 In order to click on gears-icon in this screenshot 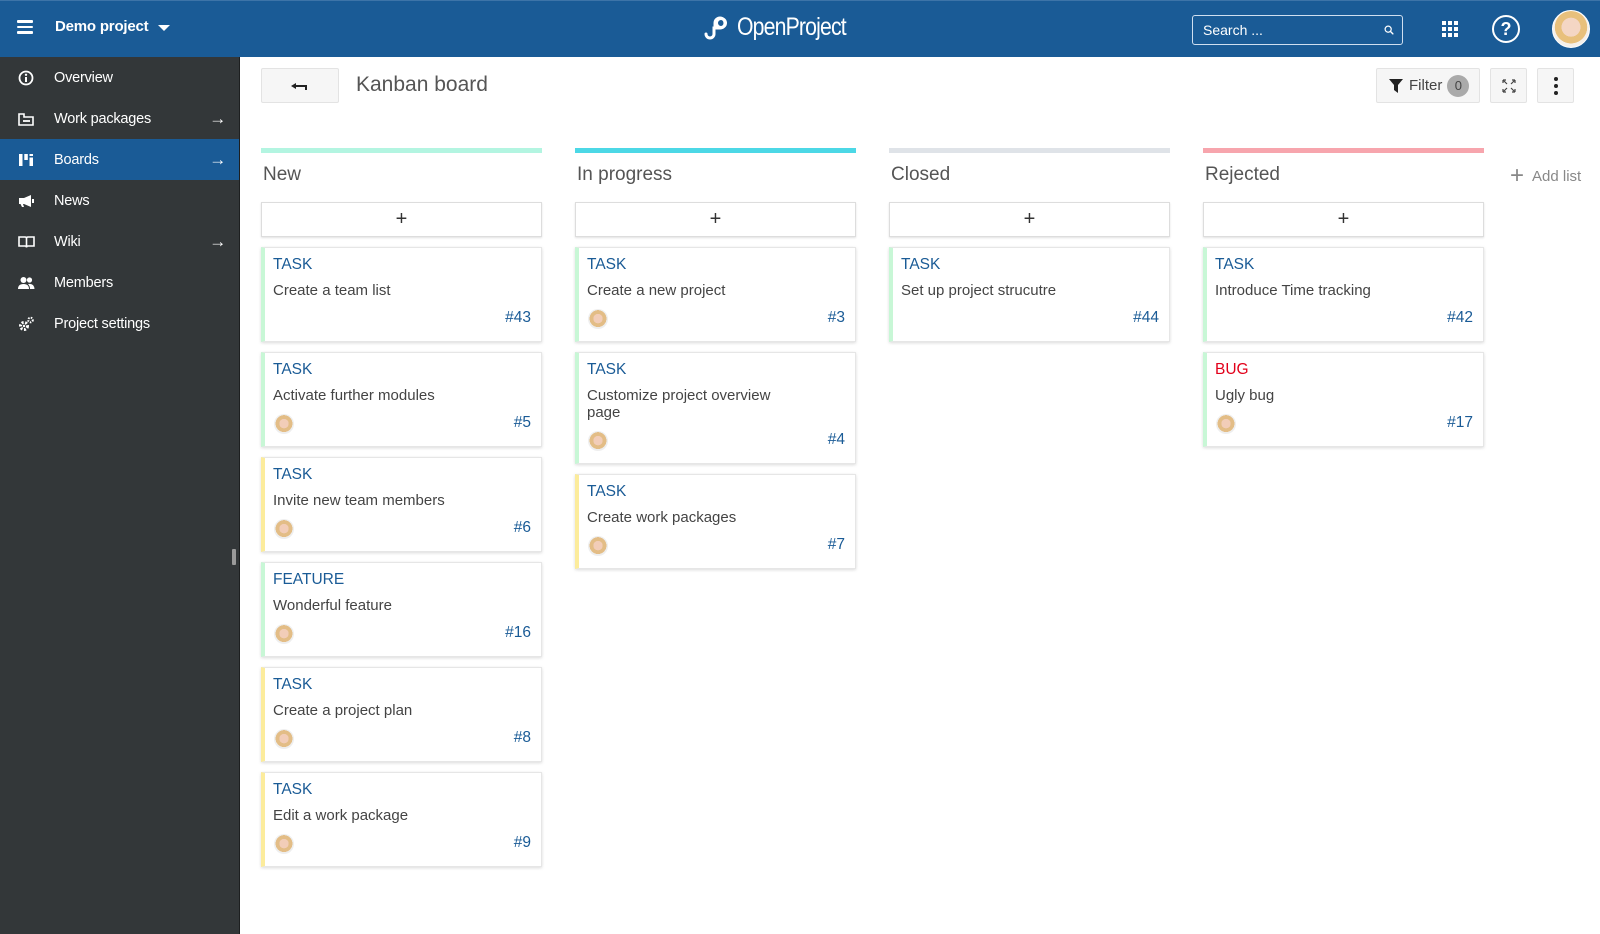, I will do `click(26, 324)`.